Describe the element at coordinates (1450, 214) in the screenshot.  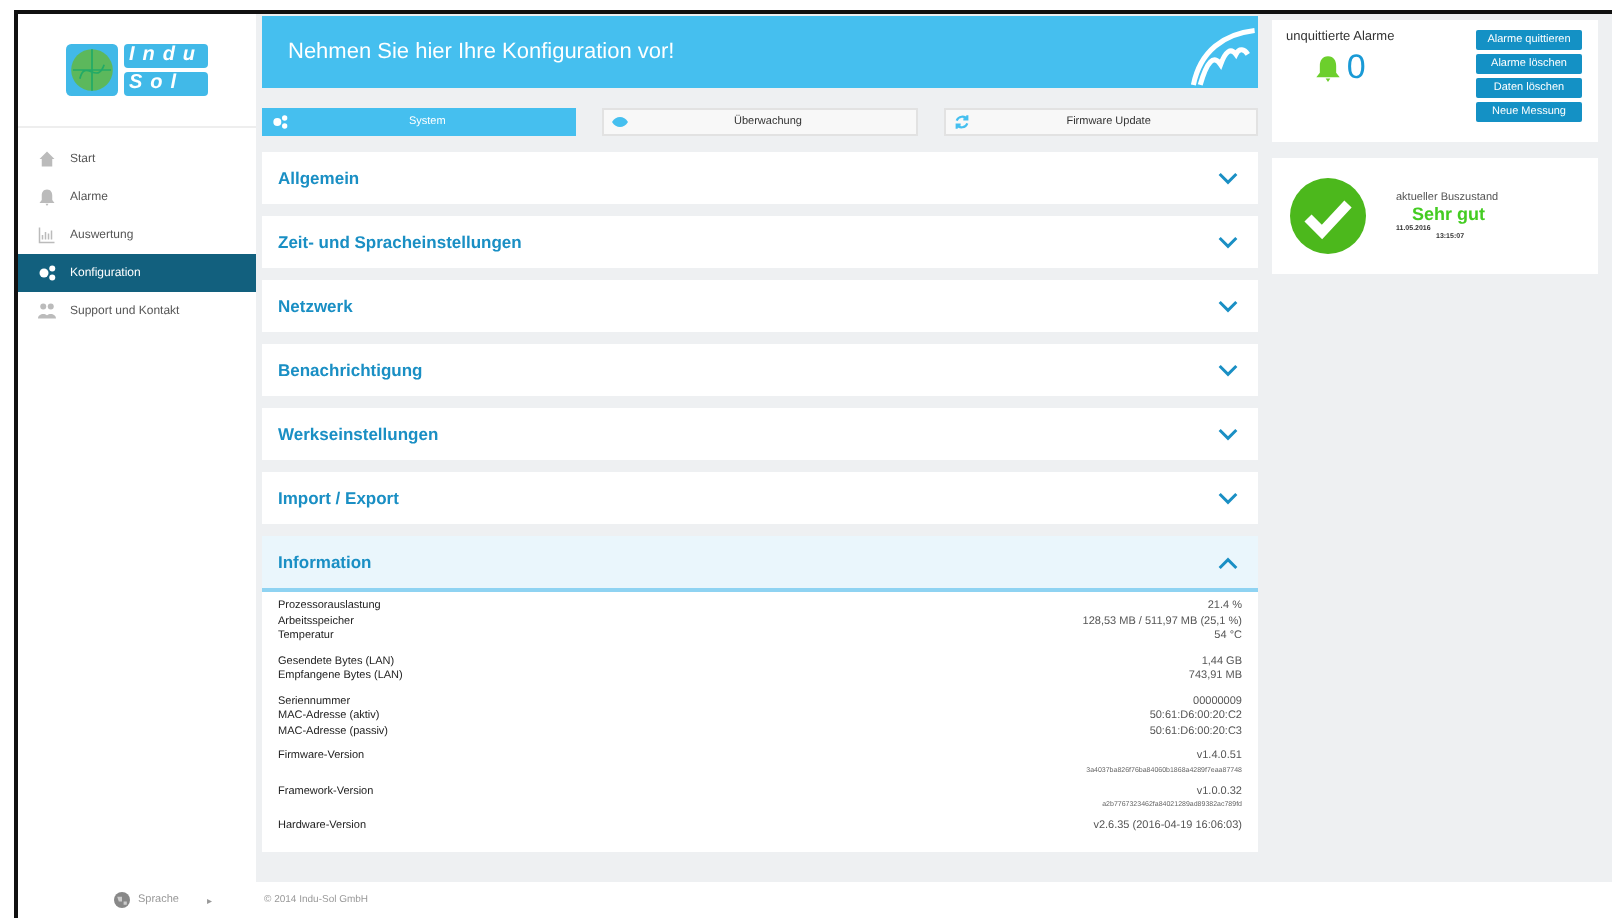
I see `bus-status: Sehr gut` at that location.